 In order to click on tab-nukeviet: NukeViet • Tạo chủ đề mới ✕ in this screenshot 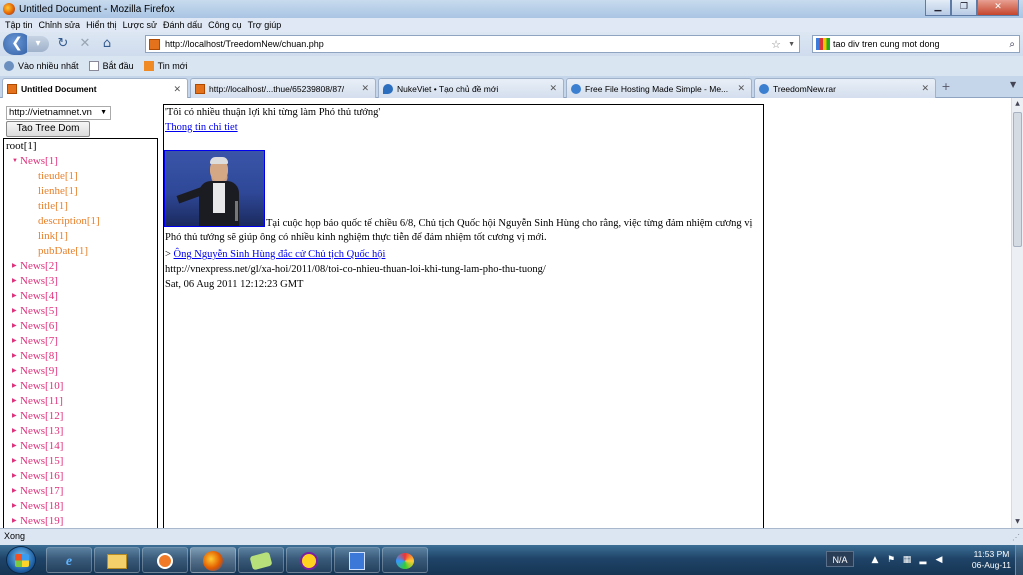, I will do `click(471, 88)`.